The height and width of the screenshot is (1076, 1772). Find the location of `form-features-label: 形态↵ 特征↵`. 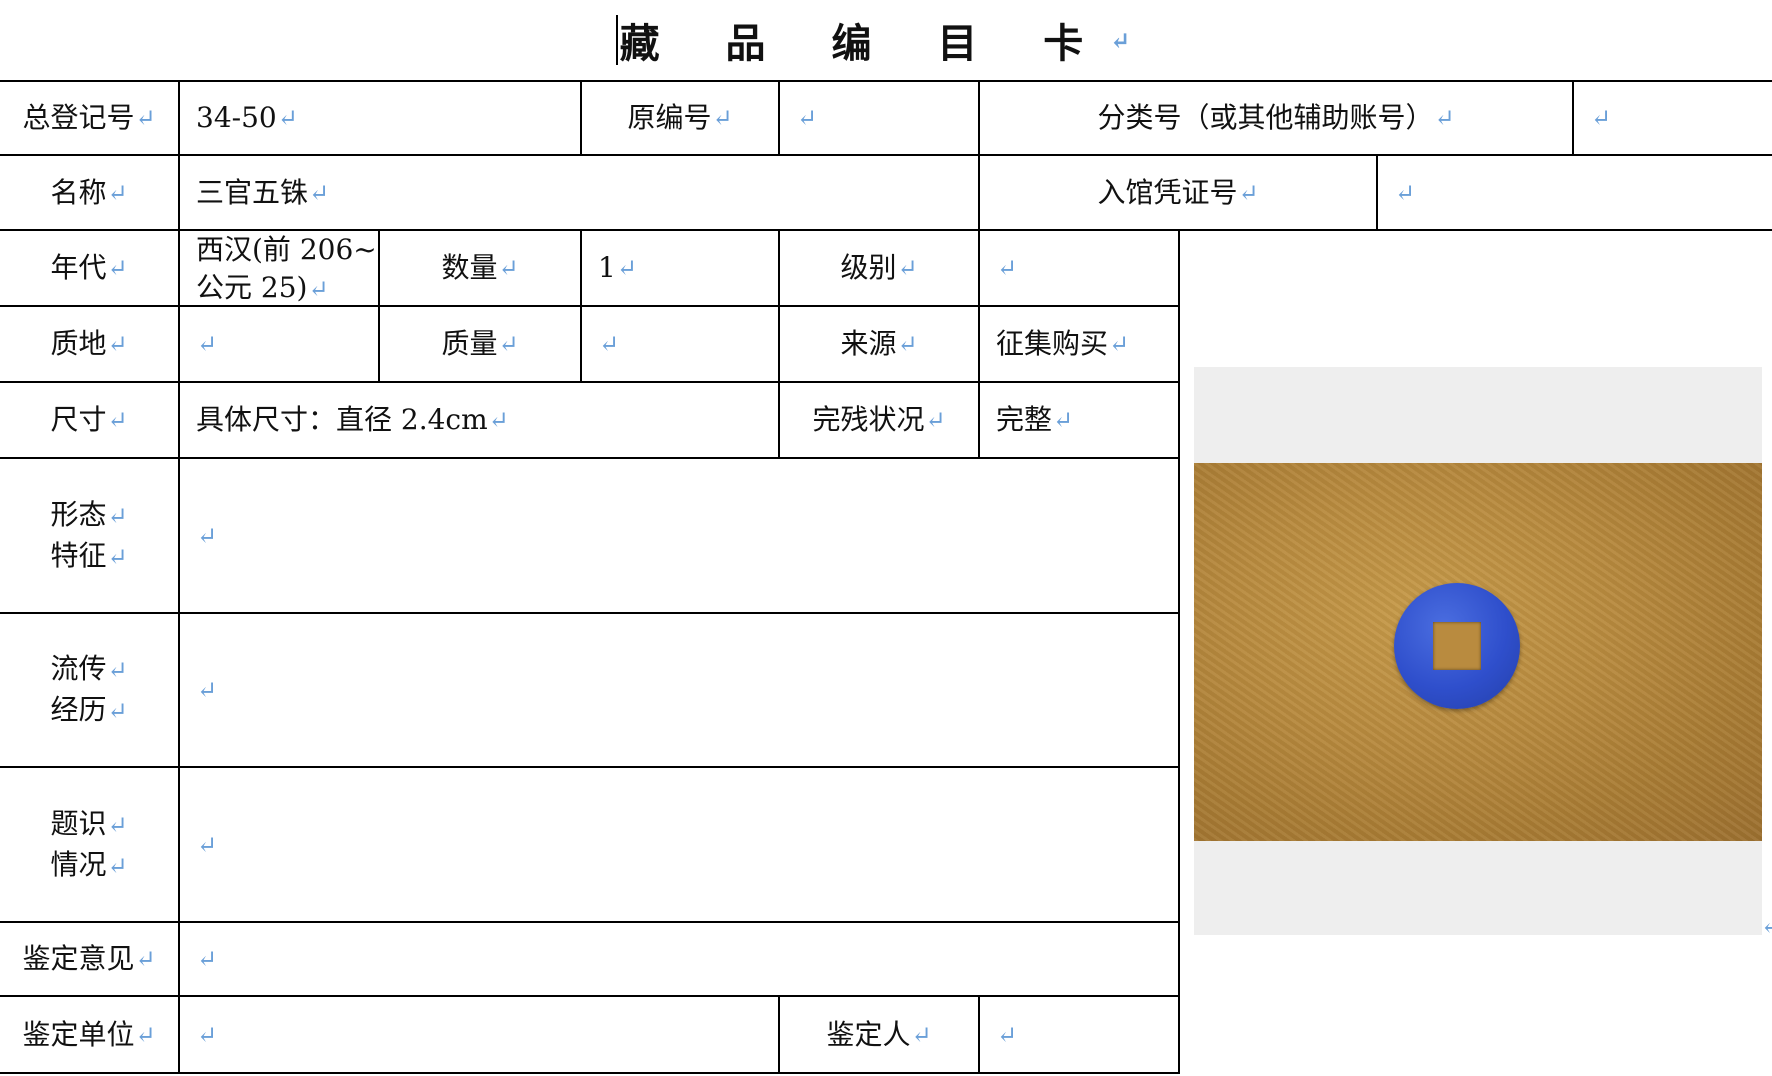

form-features-label: 形态↵ 特征↵ is located at coordinates (89, 535).